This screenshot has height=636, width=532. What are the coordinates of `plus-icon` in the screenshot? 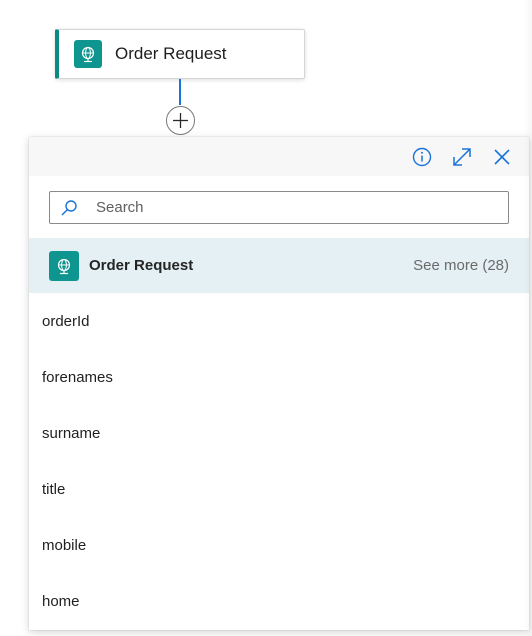 It's located at (180, 120).